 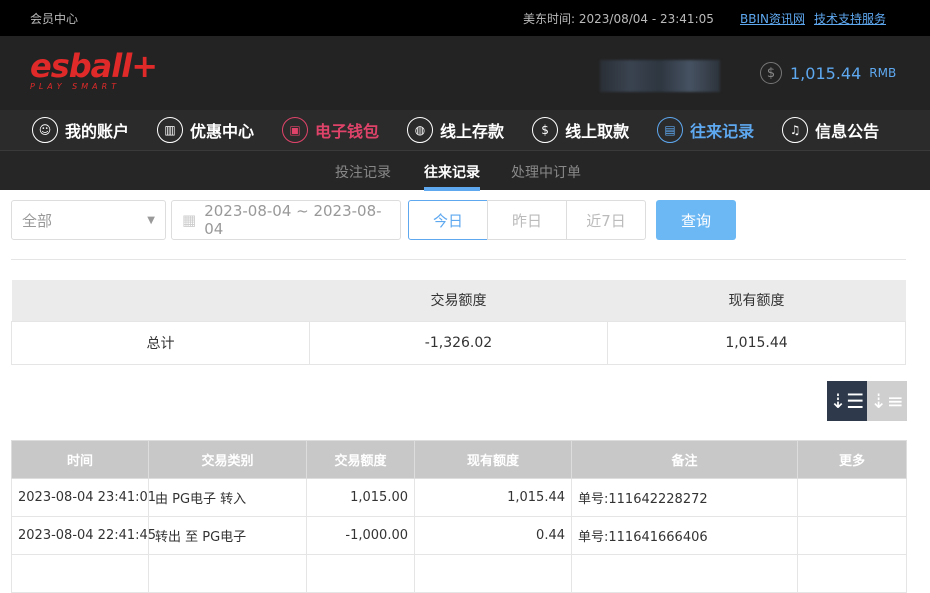 I want to click on records-icon: ▤, so click(x=670, y=130).